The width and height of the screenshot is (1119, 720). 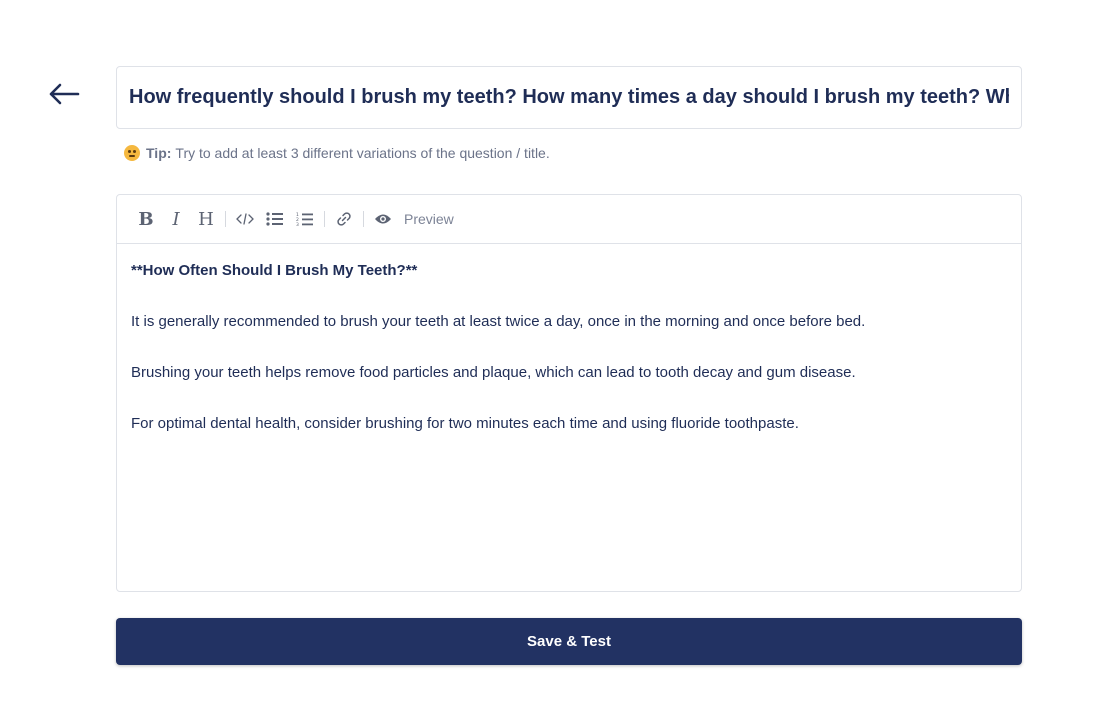 I want to click on link-icon, so click(x=344, y=219).